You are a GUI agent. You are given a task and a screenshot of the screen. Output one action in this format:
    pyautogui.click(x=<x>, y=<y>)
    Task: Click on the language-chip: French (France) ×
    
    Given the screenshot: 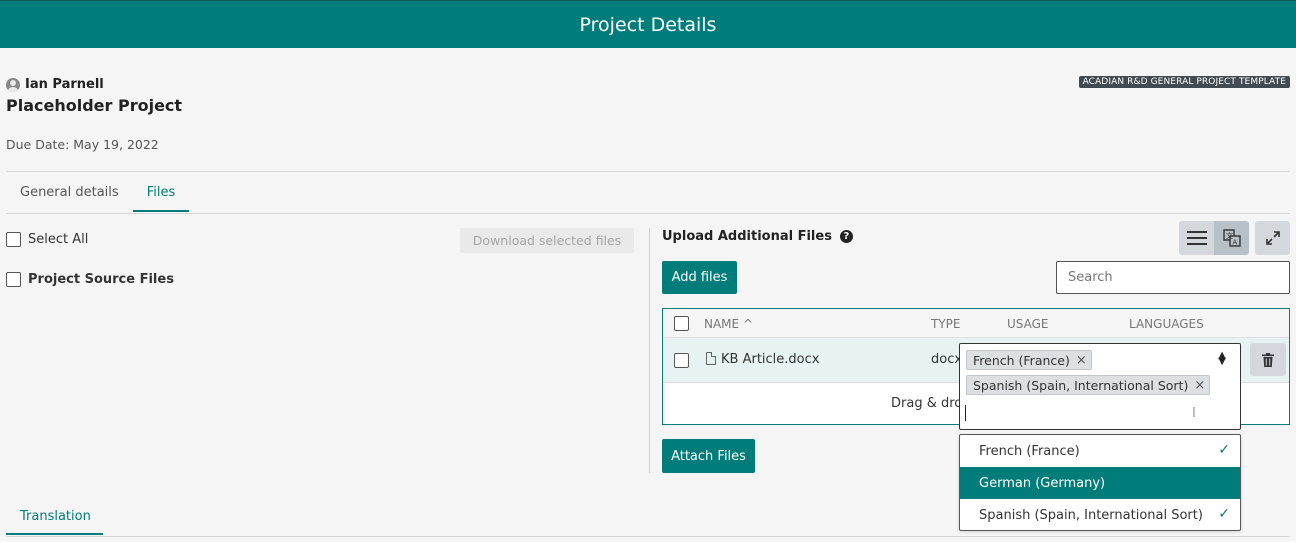 What is the action you would take?
    pyautogui.click(x=1029, y=360)
    